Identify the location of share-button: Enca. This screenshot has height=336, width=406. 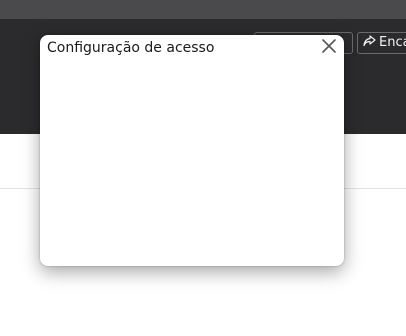
(381, 43).